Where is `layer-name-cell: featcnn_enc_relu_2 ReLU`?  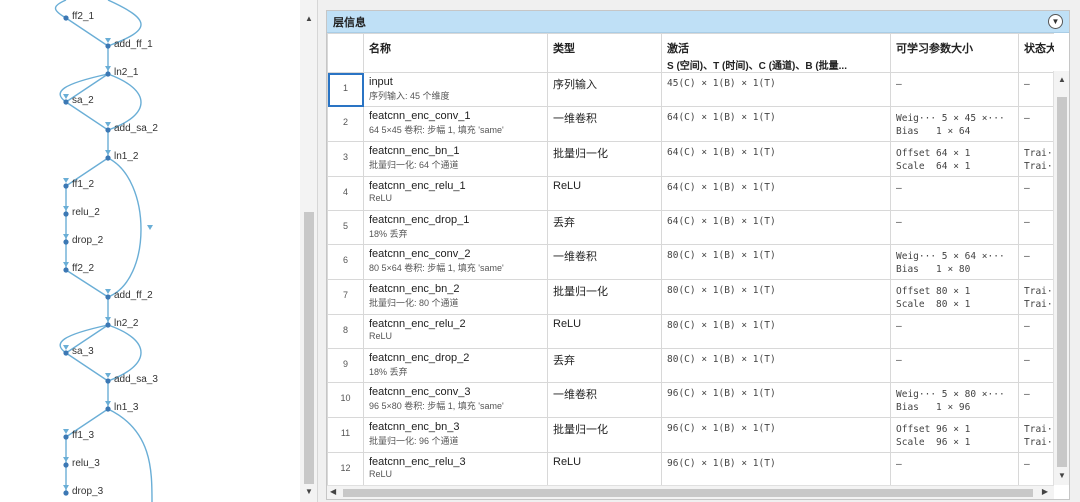
layer-name-cell: featcnn_enc_relu_2 ReLU is located at coordinates (455, 331).